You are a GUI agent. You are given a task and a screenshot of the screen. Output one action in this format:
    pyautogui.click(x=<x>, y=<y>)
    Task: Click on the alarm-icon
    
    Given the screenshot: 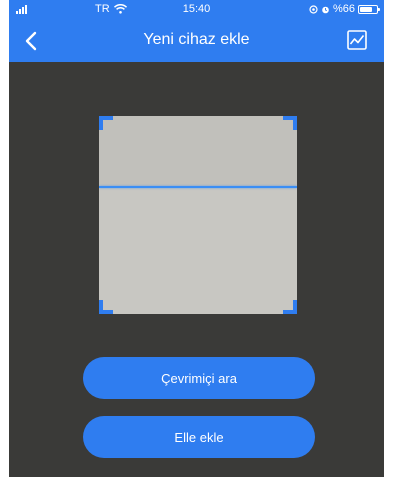 What is the action you would take?
    pyautogui.click(x=325, y=9)
    